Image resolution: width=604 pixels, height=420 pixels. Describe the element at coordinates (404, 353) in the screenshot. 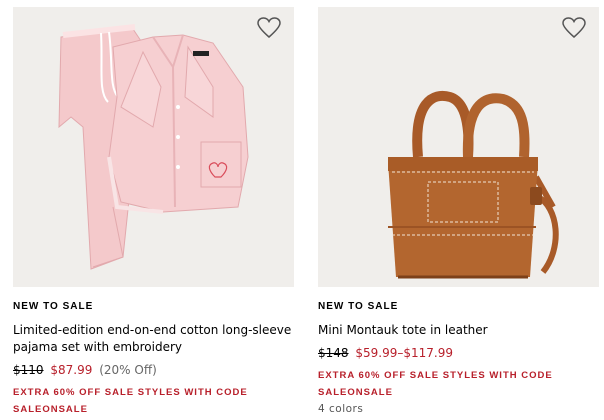

I see `sale-price: $59.99–$117.99` at that location.